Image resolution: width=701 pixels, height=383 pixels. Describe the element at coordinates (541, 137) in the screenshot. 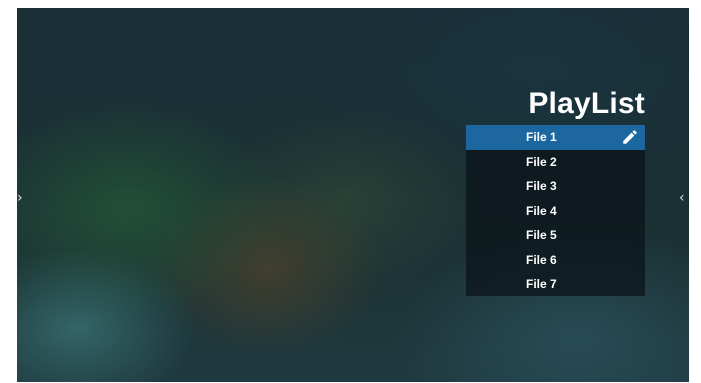

I see `playlist-item-label: File 1` at that location.